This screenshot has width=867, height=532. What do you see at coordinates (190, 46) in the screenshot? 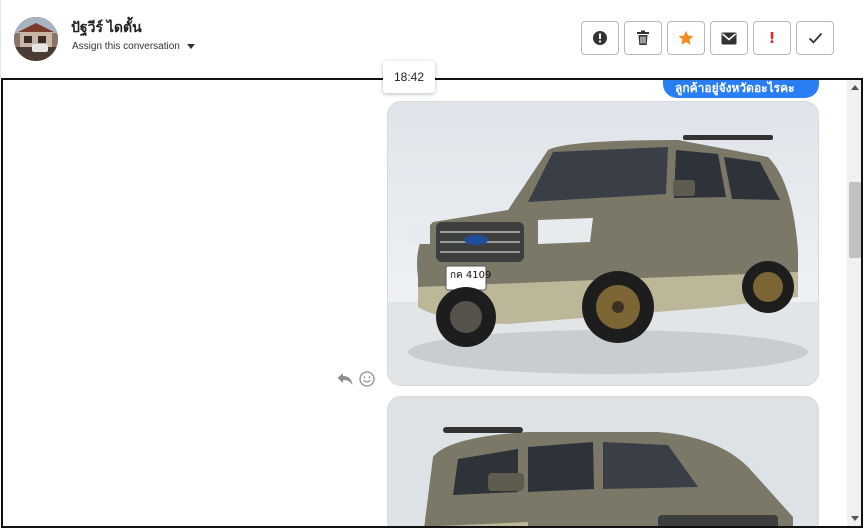
I see `chevron-down-icon` at bounding box center [190, 46].